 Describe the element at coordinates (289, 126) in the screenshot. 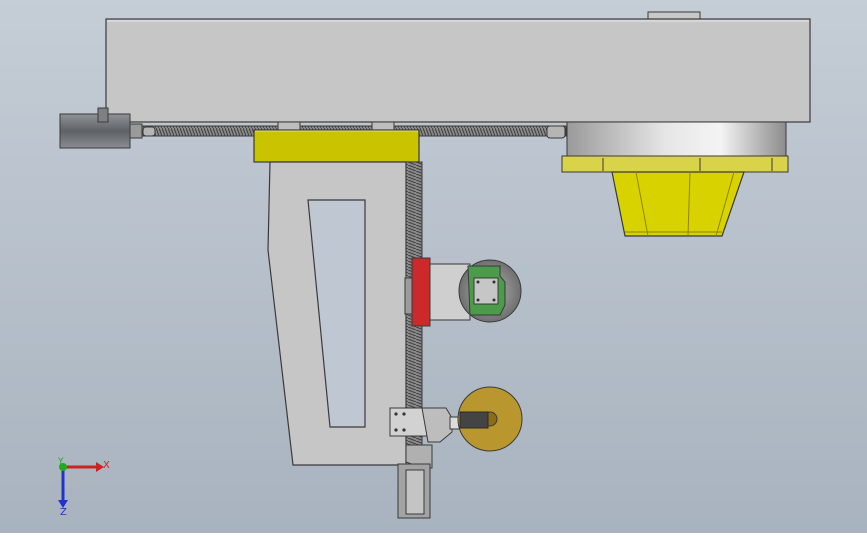

I see `linear-bearing-left` at that location.